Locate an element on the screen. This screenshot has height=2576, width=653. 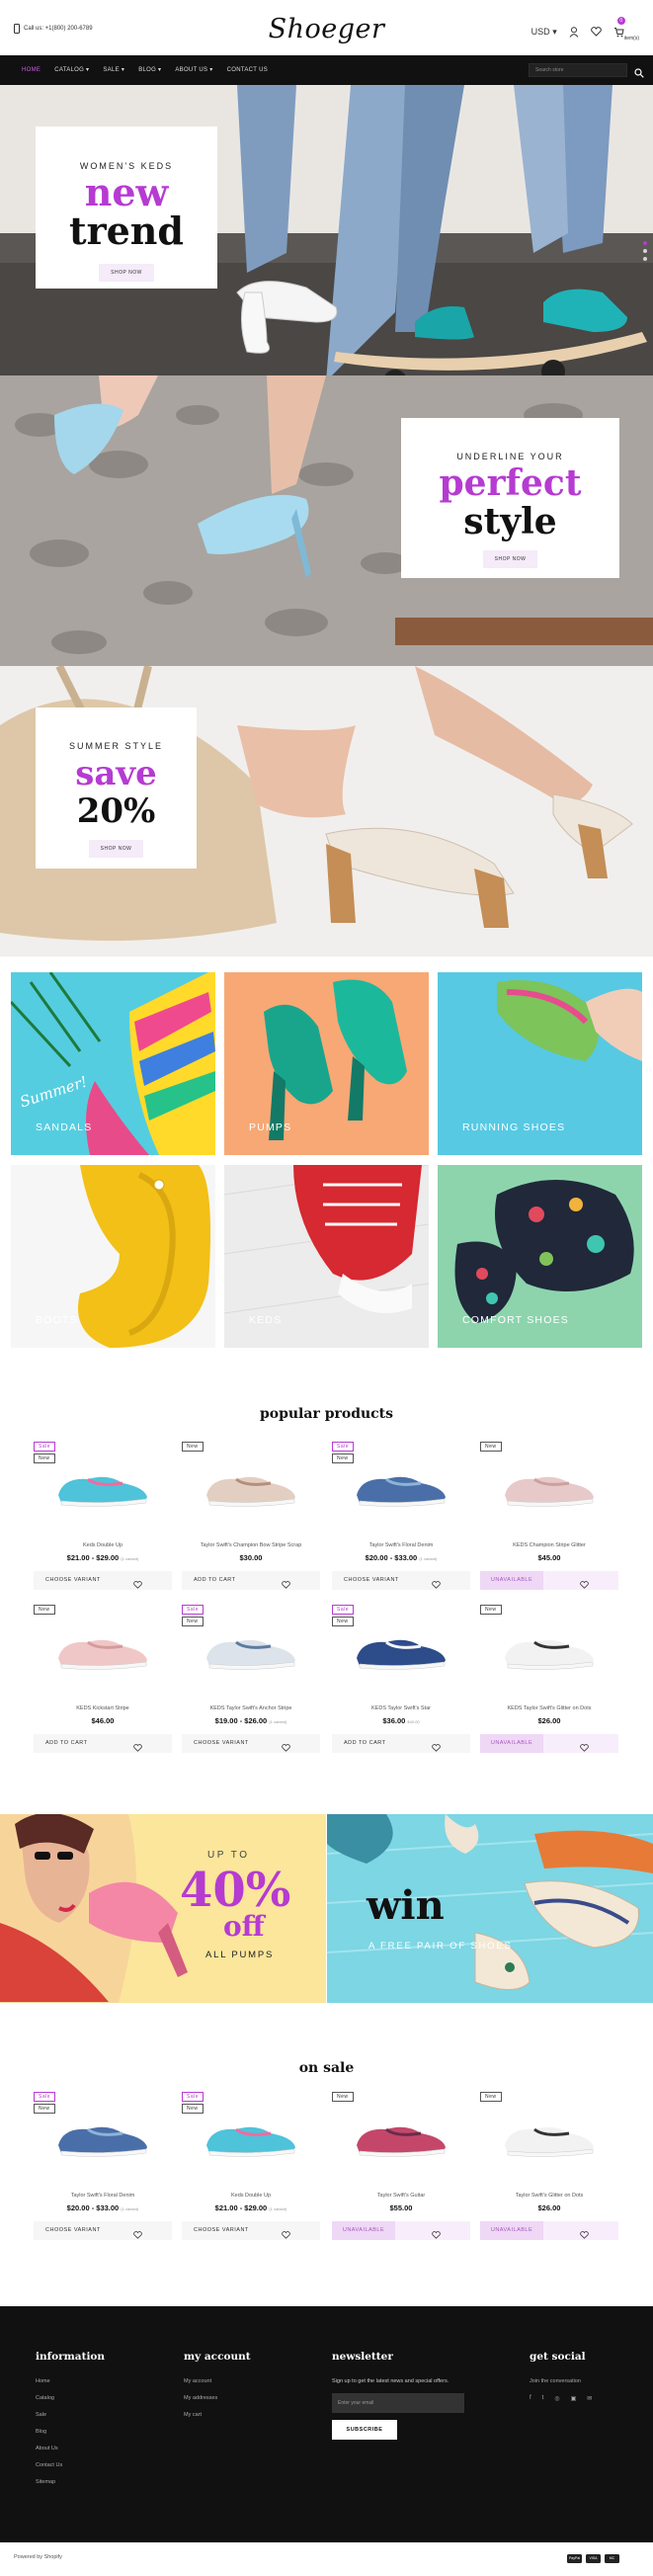
powered-by: Powered by Shopify is located at coordinates (38, 2557).